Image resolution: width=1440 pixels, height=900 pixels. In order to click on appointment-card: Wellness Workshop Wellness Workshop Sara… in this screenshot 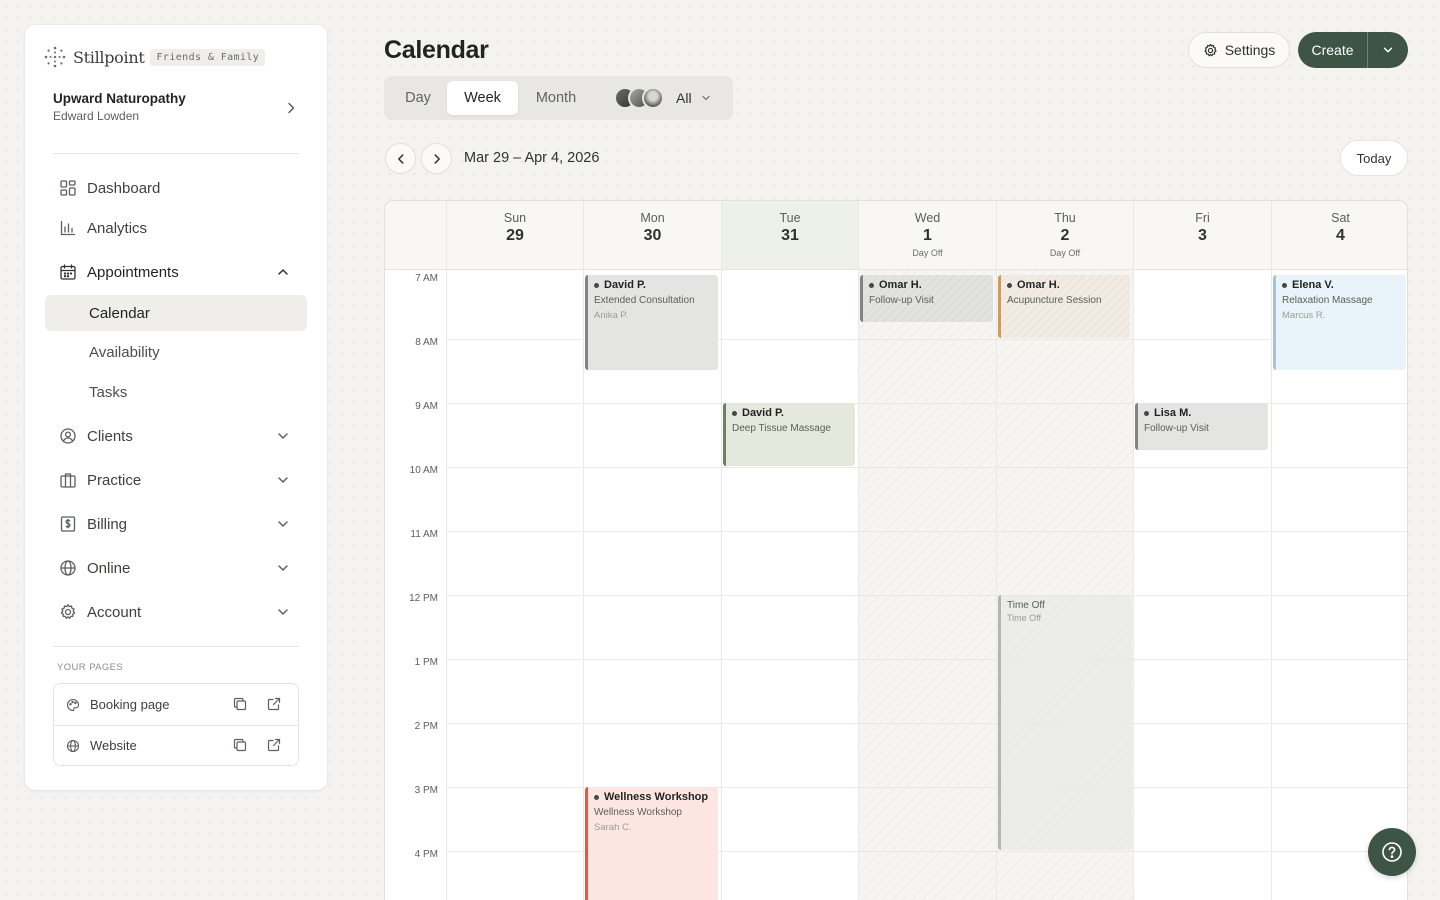, I will do `click(651, 843)`.